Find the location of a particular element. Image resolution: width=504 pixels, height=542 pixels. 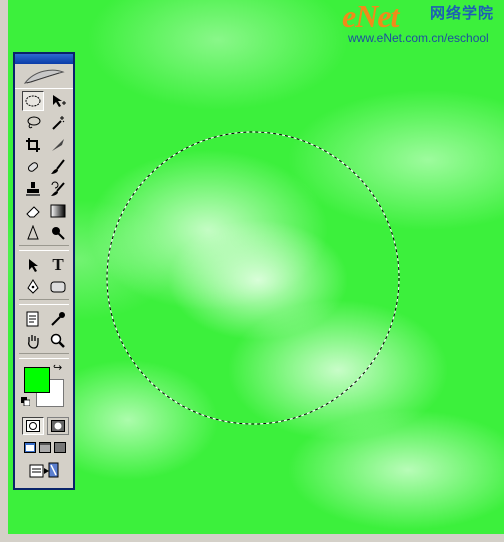

eraser-tool is located at coordinates (33, 211).